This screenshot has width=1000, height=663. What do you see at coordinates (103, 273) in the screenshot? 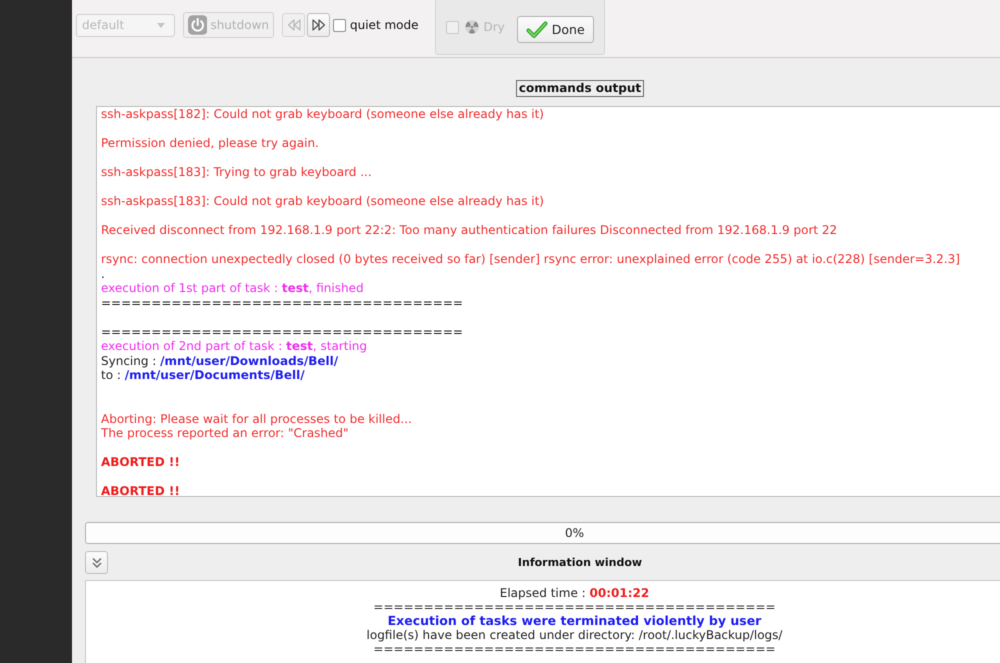
I see `output-text: .` at bounding box center [103, 273].